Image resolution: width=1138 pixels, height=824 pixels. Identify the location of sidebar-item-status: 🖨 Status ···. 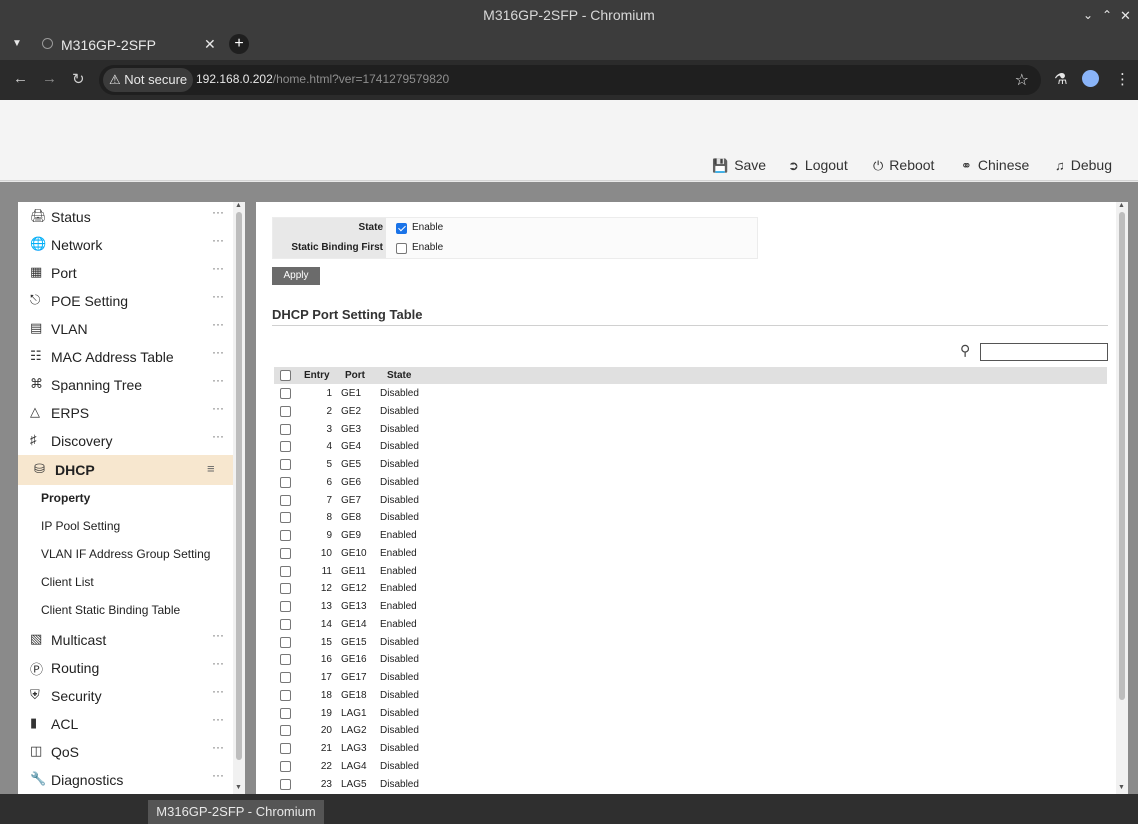
(125, 216).